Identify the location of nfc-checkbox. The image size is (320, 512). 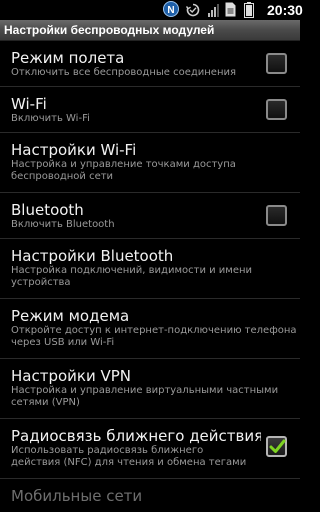
(276, 446).